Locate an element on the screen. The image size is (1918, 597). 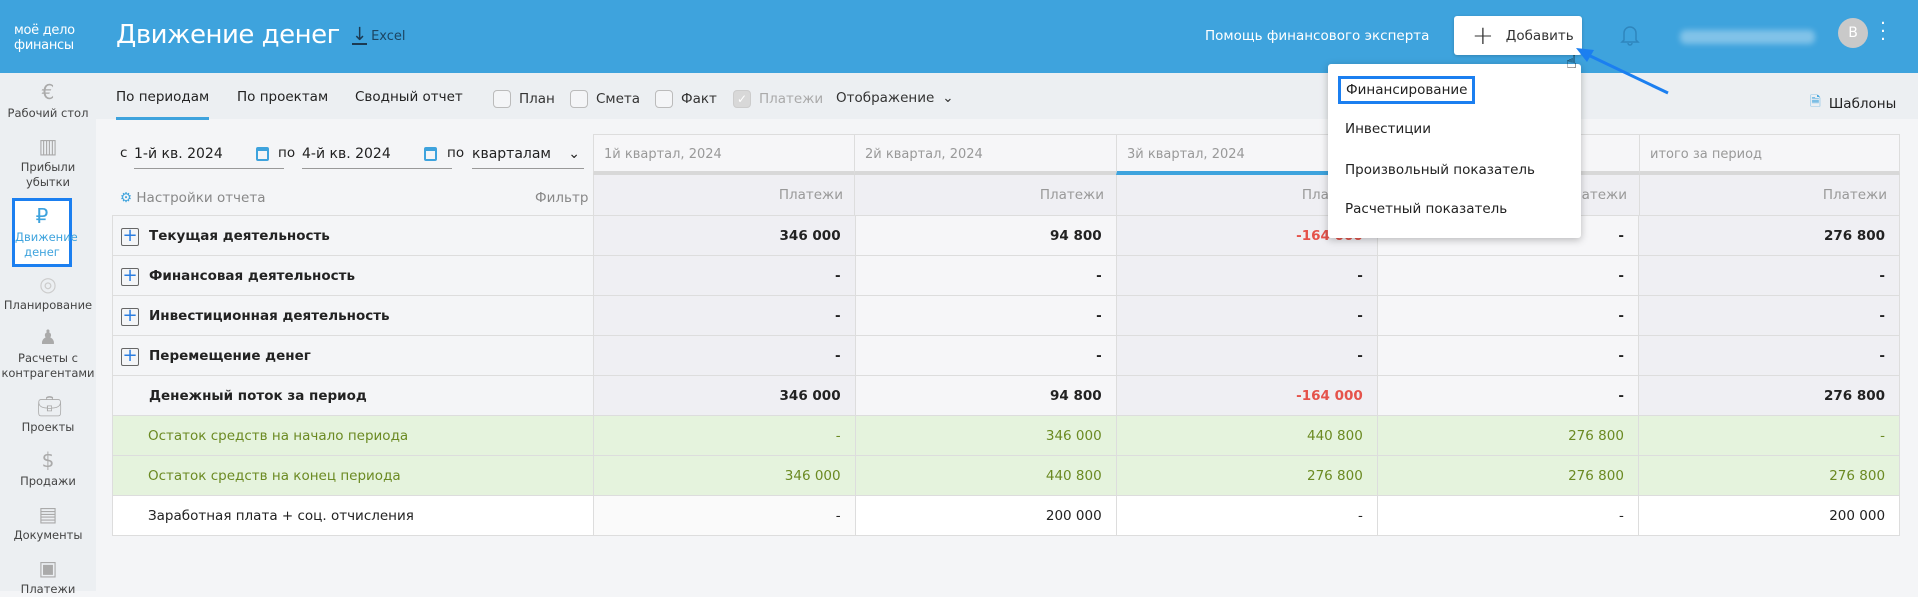
annotation-arrow: ☝ is located at coordinates (1617, 71).